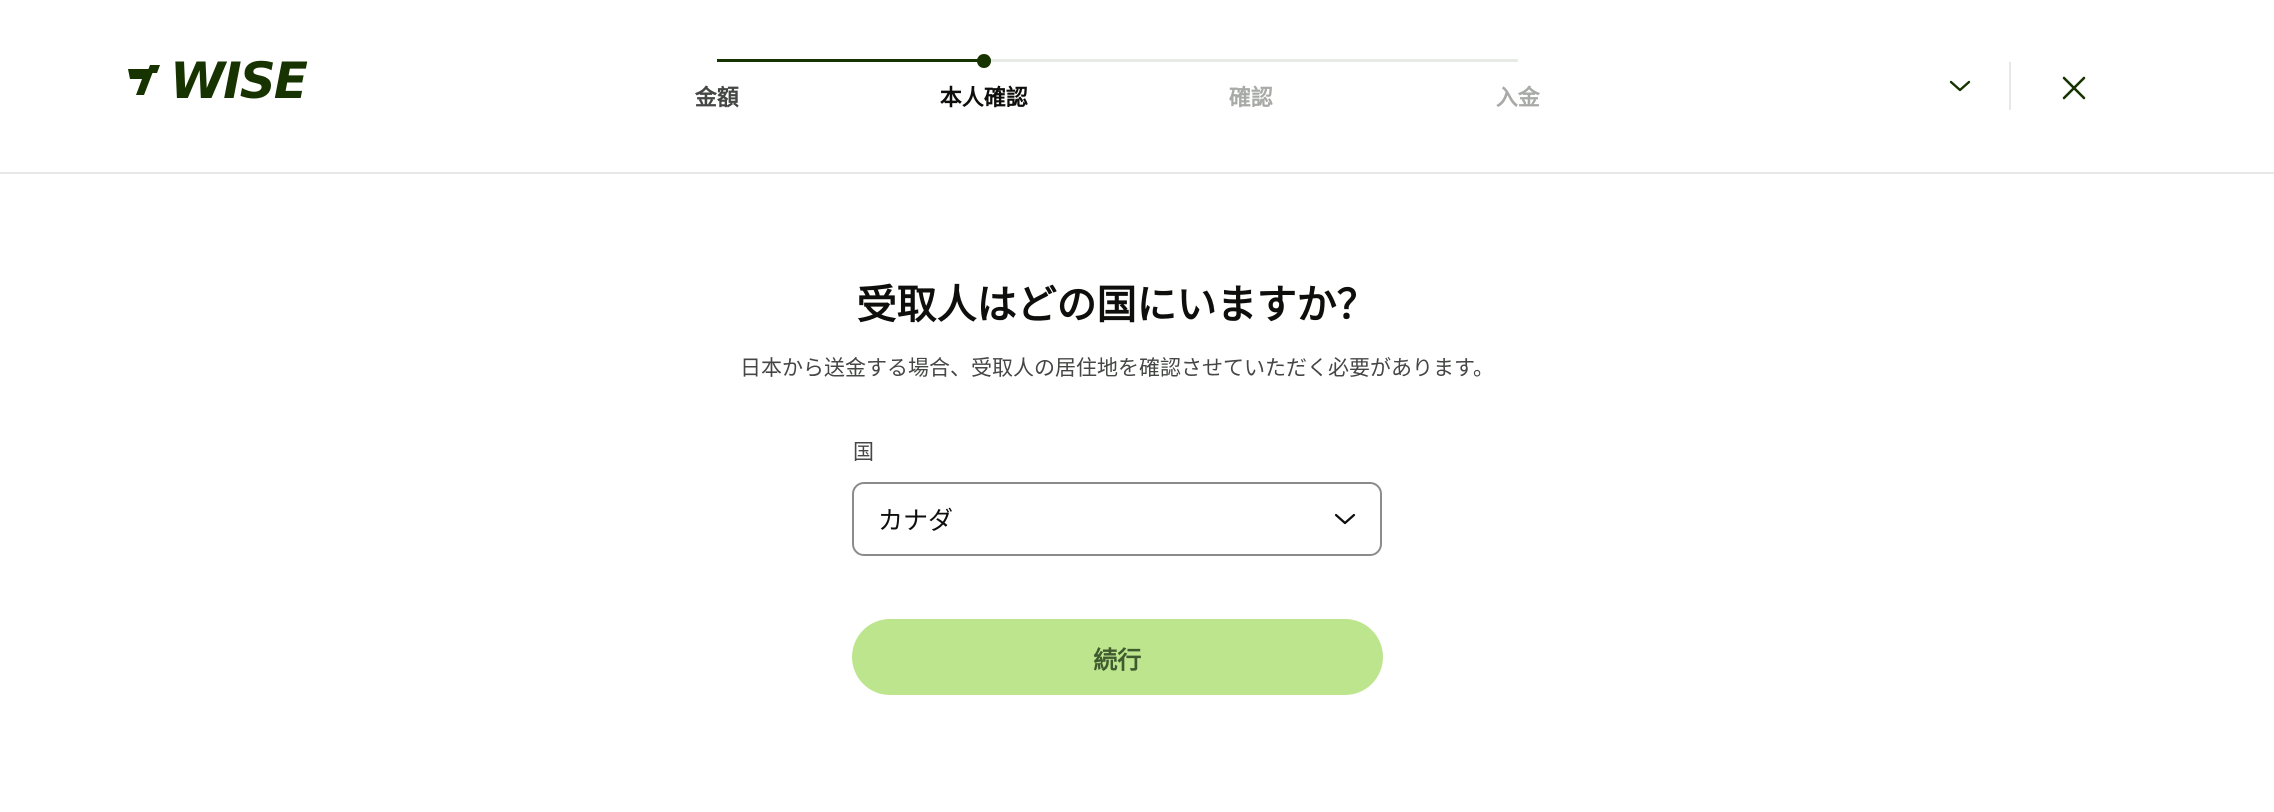 Image resolution: width=2274 pixels, height=812 pixels. I want to click on close-icon, so click(2074, 88).